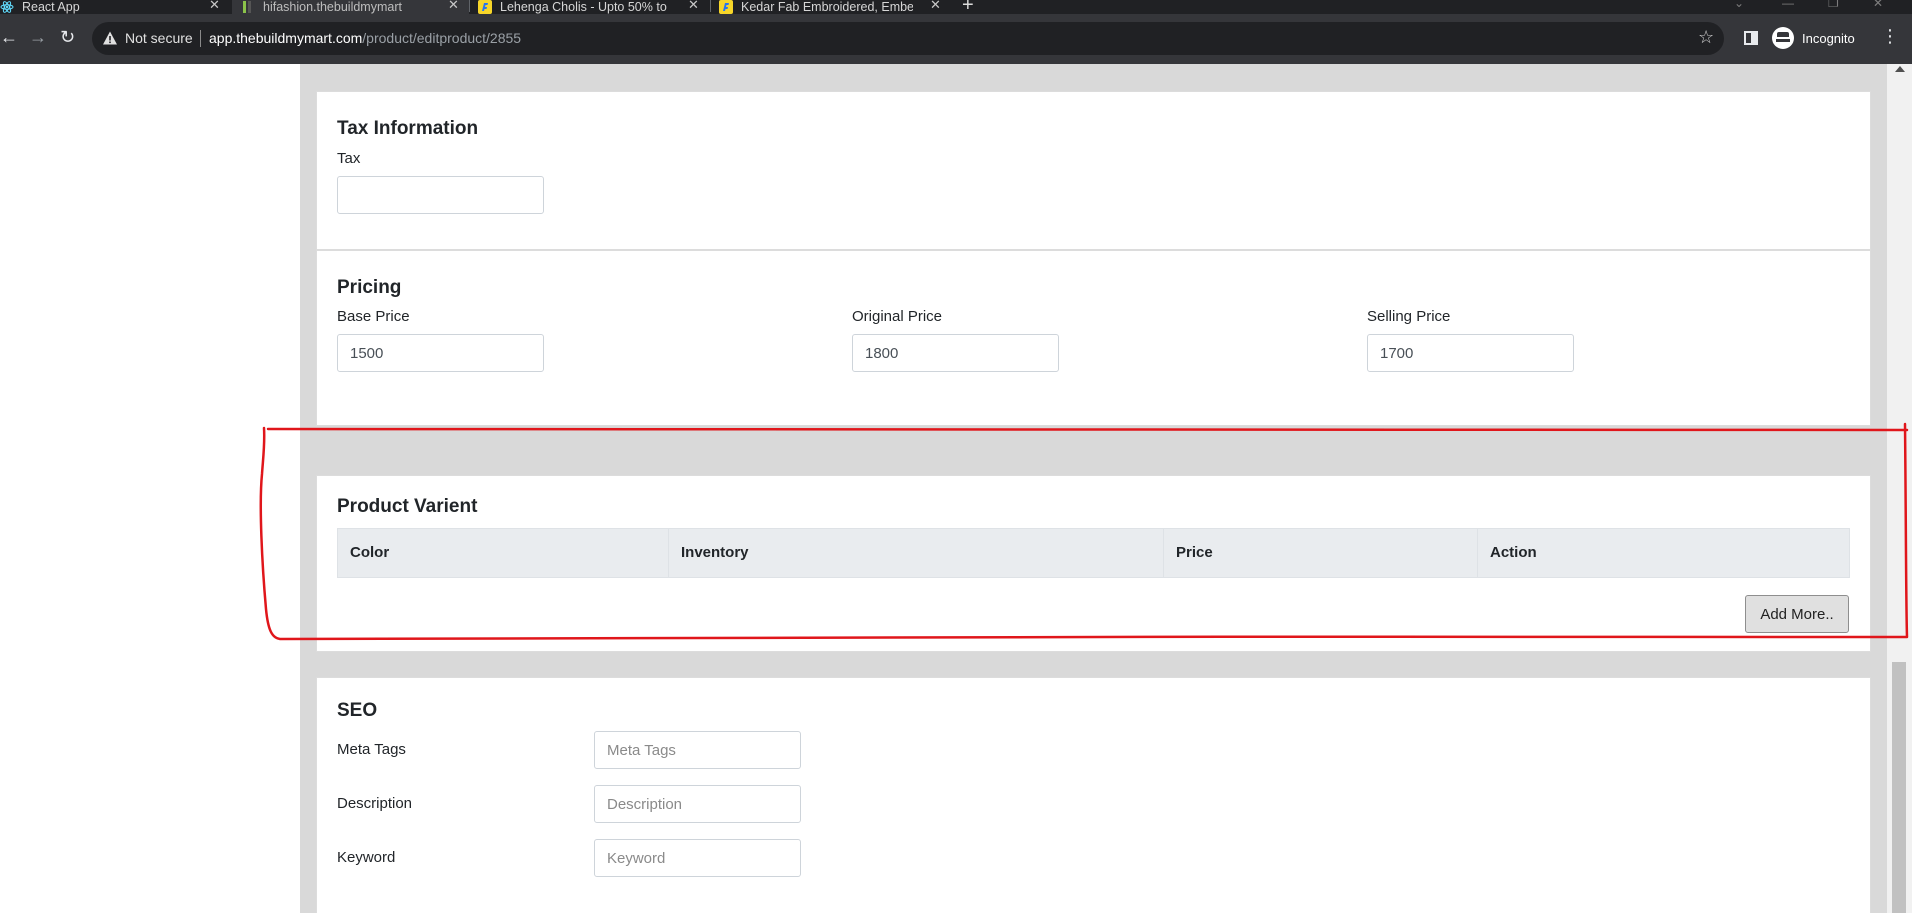 This screenshot has width=1912, height=913. What do you see at coordinates (371, 749) in the screenshot?
I see `meta-tags-label: Meta Tags` at bounding box center [371, 749].